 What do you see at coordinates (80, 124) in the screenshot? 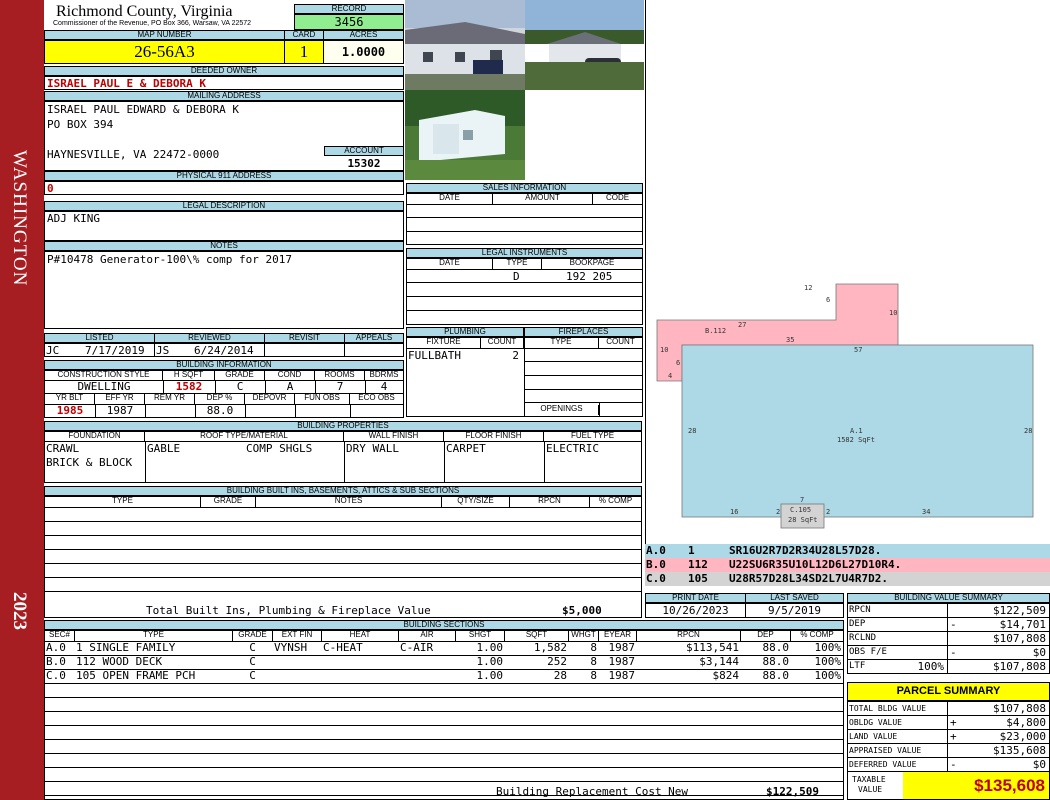
I see `mailing-line2: PO BOX 394` at bounding box center [80, 124].